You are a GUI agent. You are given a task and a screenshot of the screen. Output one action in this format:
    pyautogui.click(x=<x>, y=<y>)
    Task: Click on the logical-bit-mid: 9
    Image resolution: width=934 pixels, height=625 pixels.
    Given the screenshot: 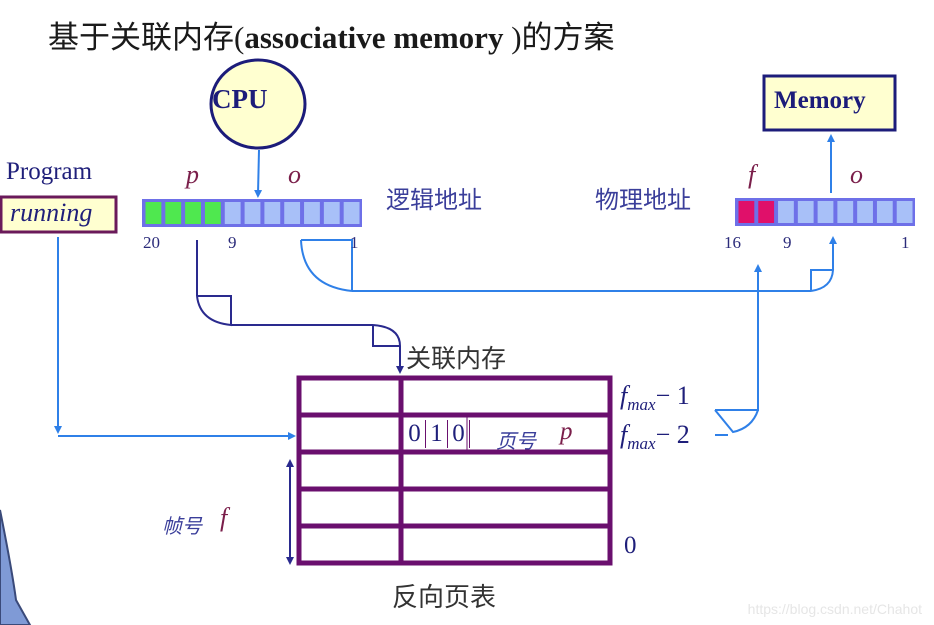 What is the action you would take?
    pyautogui.click(x=232, y=242)
    